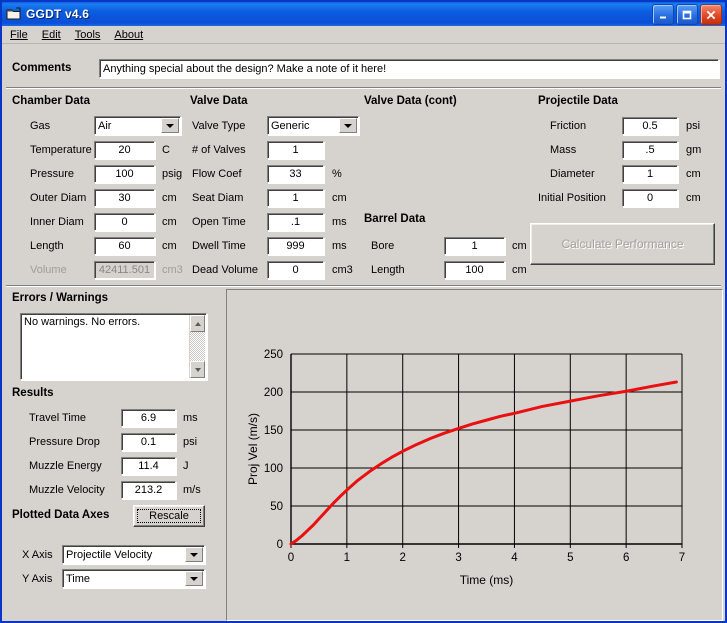 This screenshot has width=727, height=623. Describe the element at coordinates (339, 222) in the screenshot. I see `valve-open-time-unit: ms` at that location.